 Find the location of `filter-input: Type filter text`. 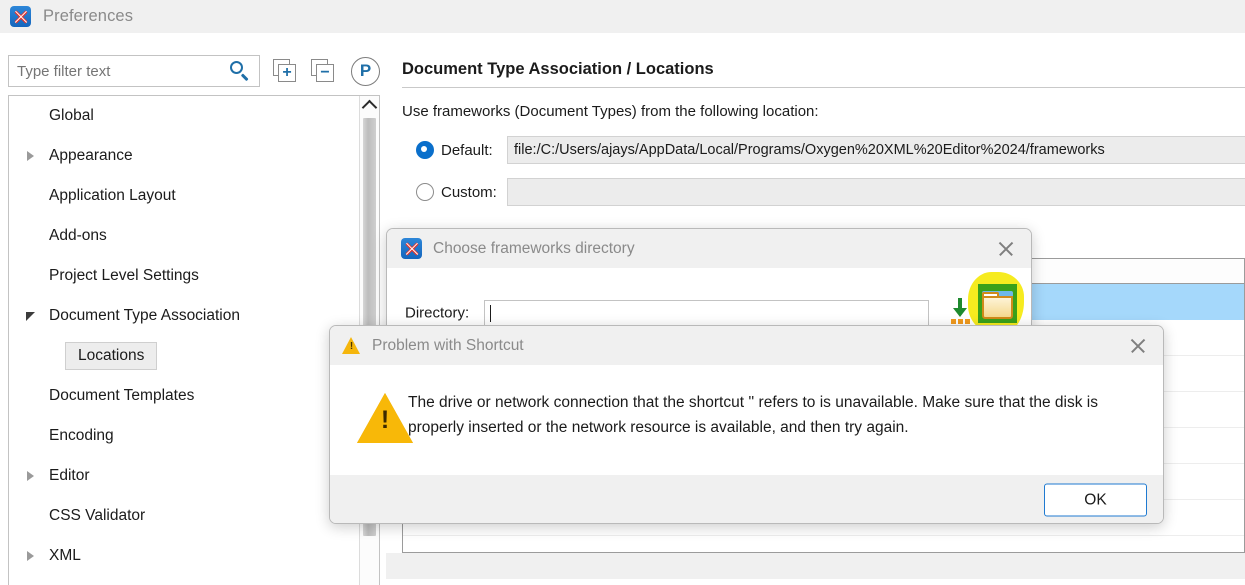

filter-input: Type filter text is located at coordinates (134, 71).